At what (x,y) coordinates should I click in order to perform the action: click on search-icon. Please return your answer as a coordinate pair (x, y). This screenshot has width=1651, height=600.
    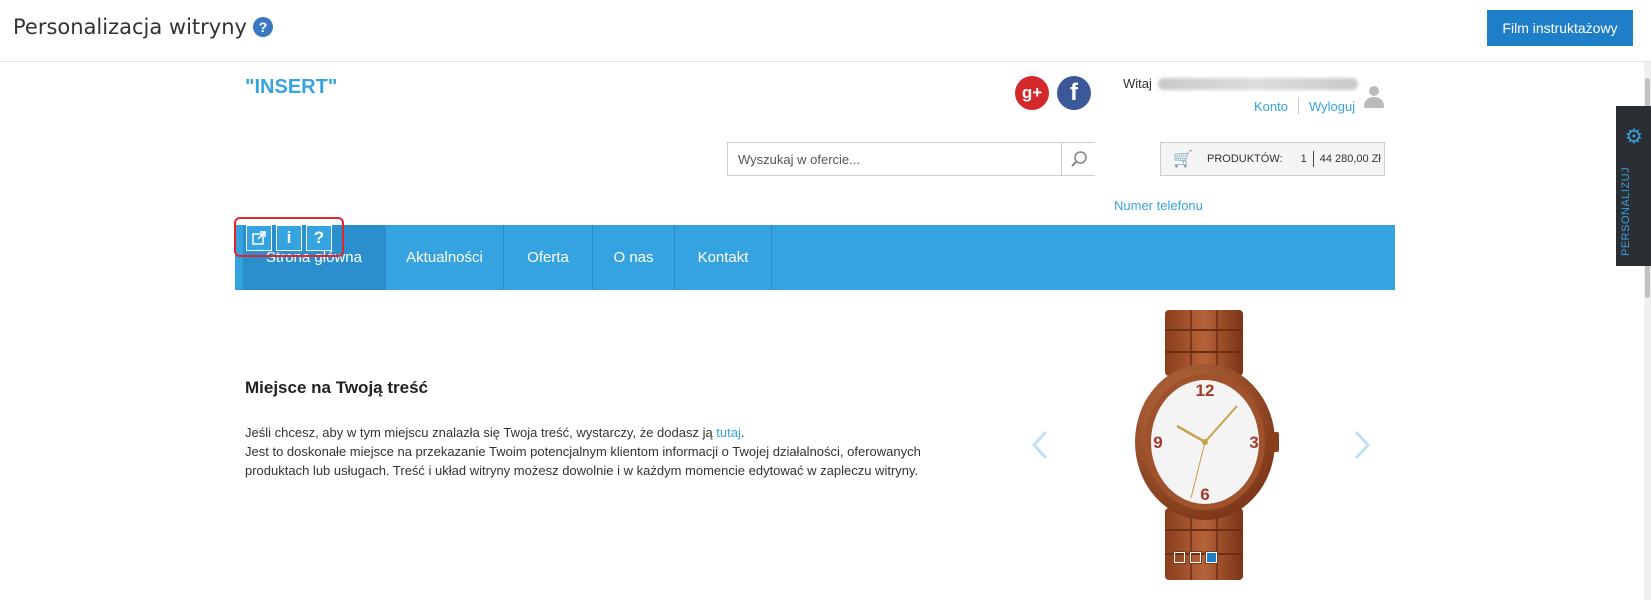
    Looking at the image, I should click on (1078, 159).